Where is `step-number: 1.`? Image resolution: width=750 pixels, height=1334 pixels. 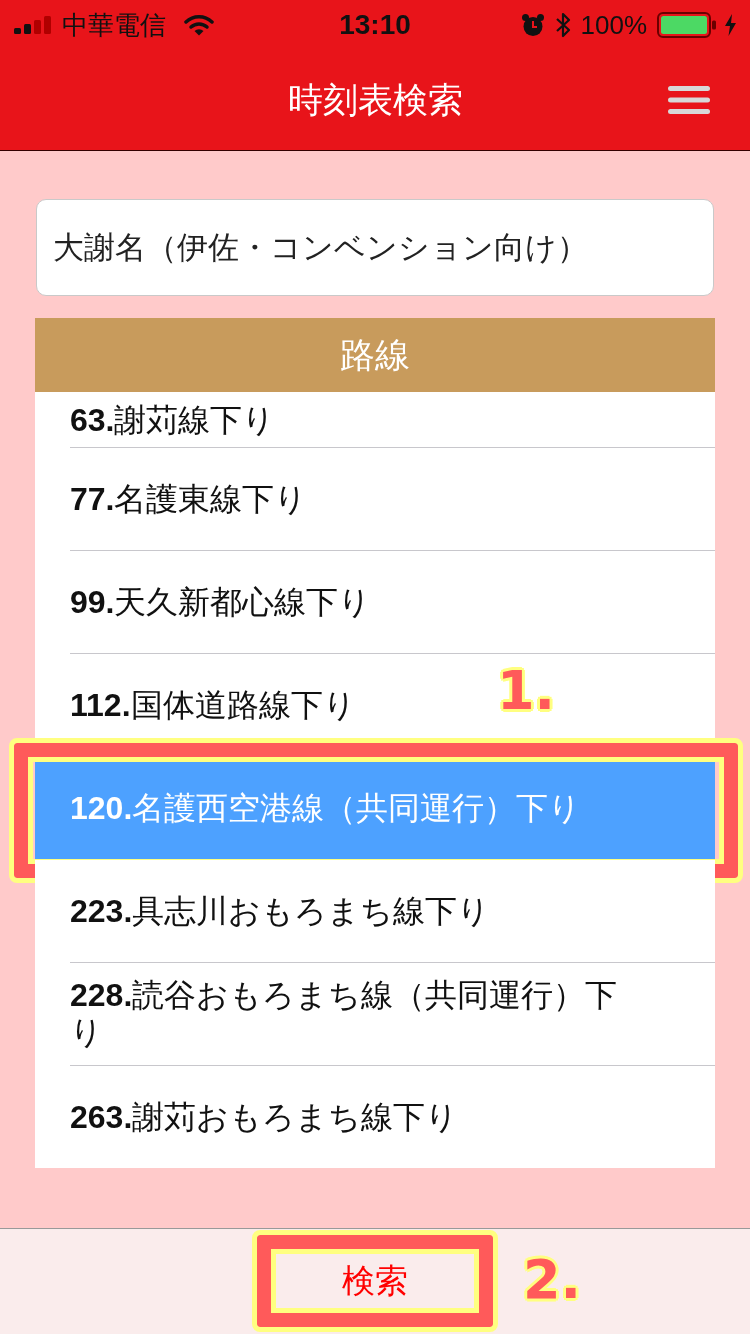
step-number: 1. is located at coordinates (526, 691).